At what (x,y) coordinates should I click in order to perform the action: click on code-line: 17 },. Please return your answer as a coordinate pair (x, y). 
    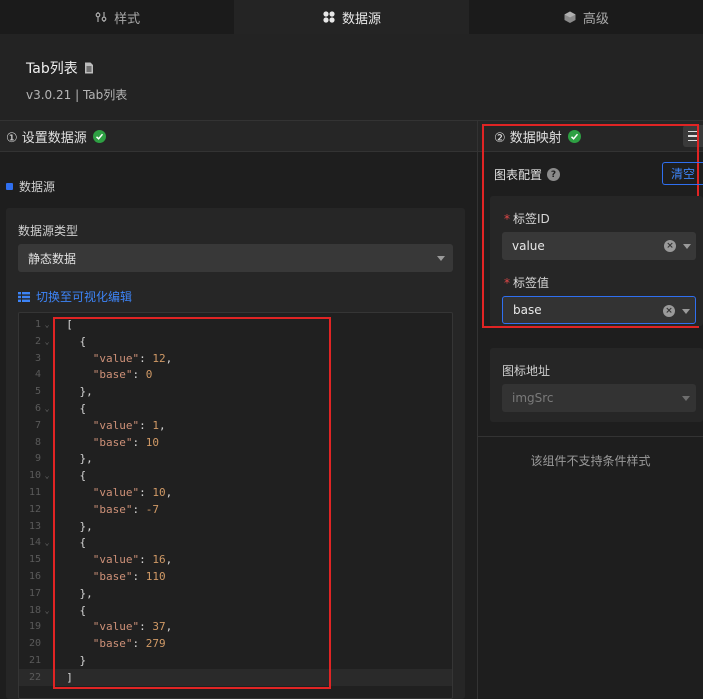
    Looking at the image, I should click on (235, 593).